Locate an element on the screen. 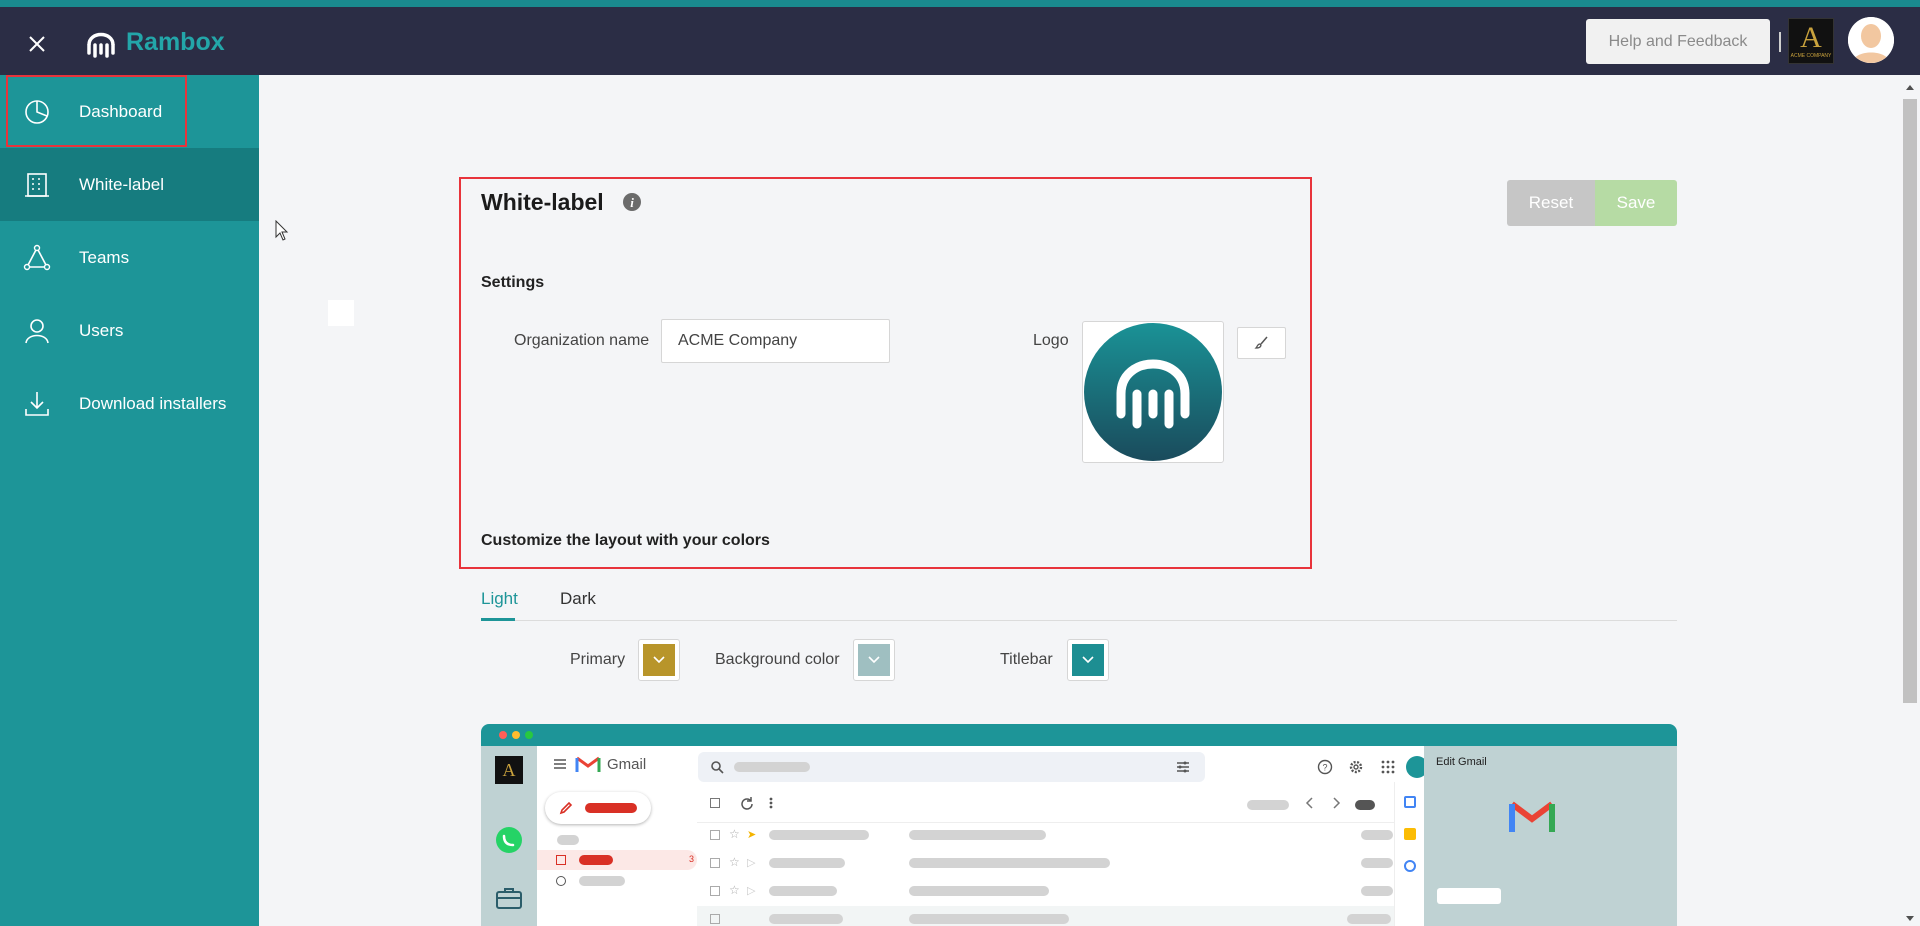  preview-org-logo: A is located at coordinates (509, 770).